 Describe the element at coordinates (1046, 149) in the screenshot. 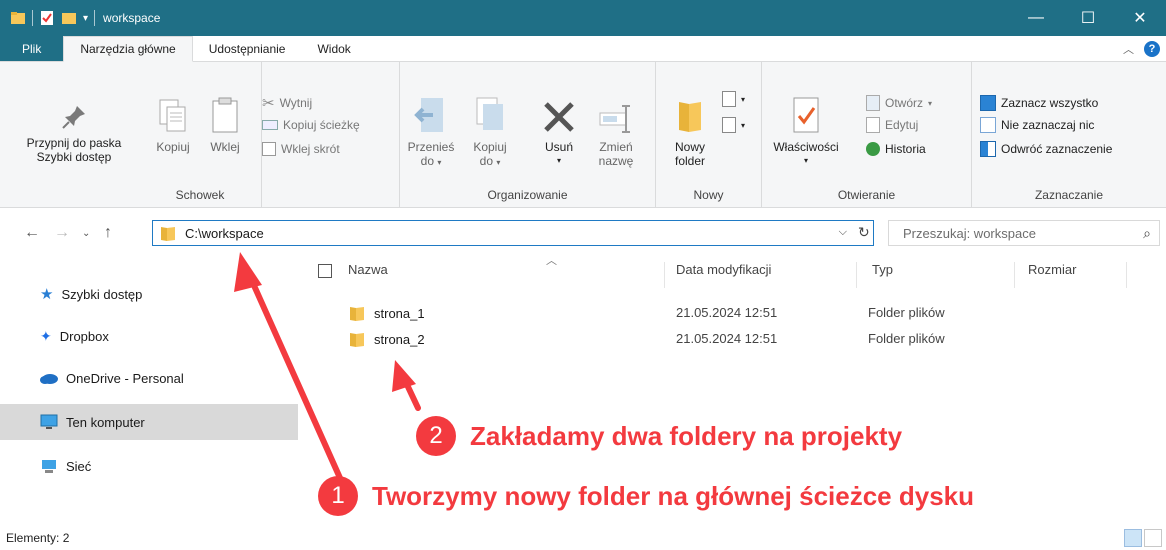

I see `invert-selection-button: Odwróć zaznaczenie` at that location.